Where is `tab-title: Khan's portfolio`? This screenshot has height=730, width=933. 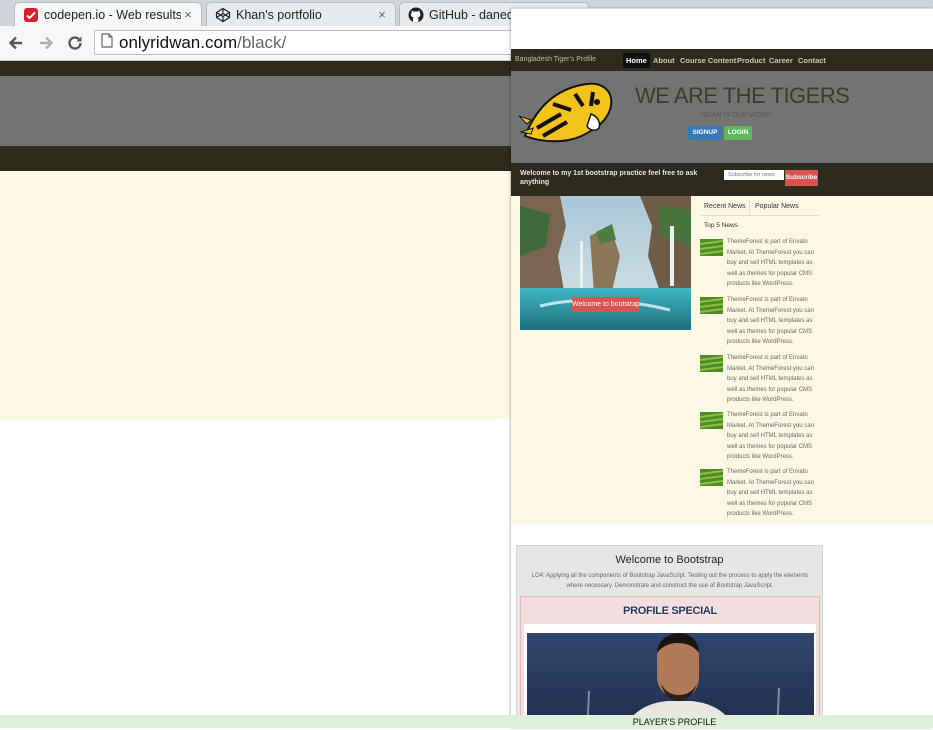 tab-title: Khan's portfolio is located at coordinates (279, 14).